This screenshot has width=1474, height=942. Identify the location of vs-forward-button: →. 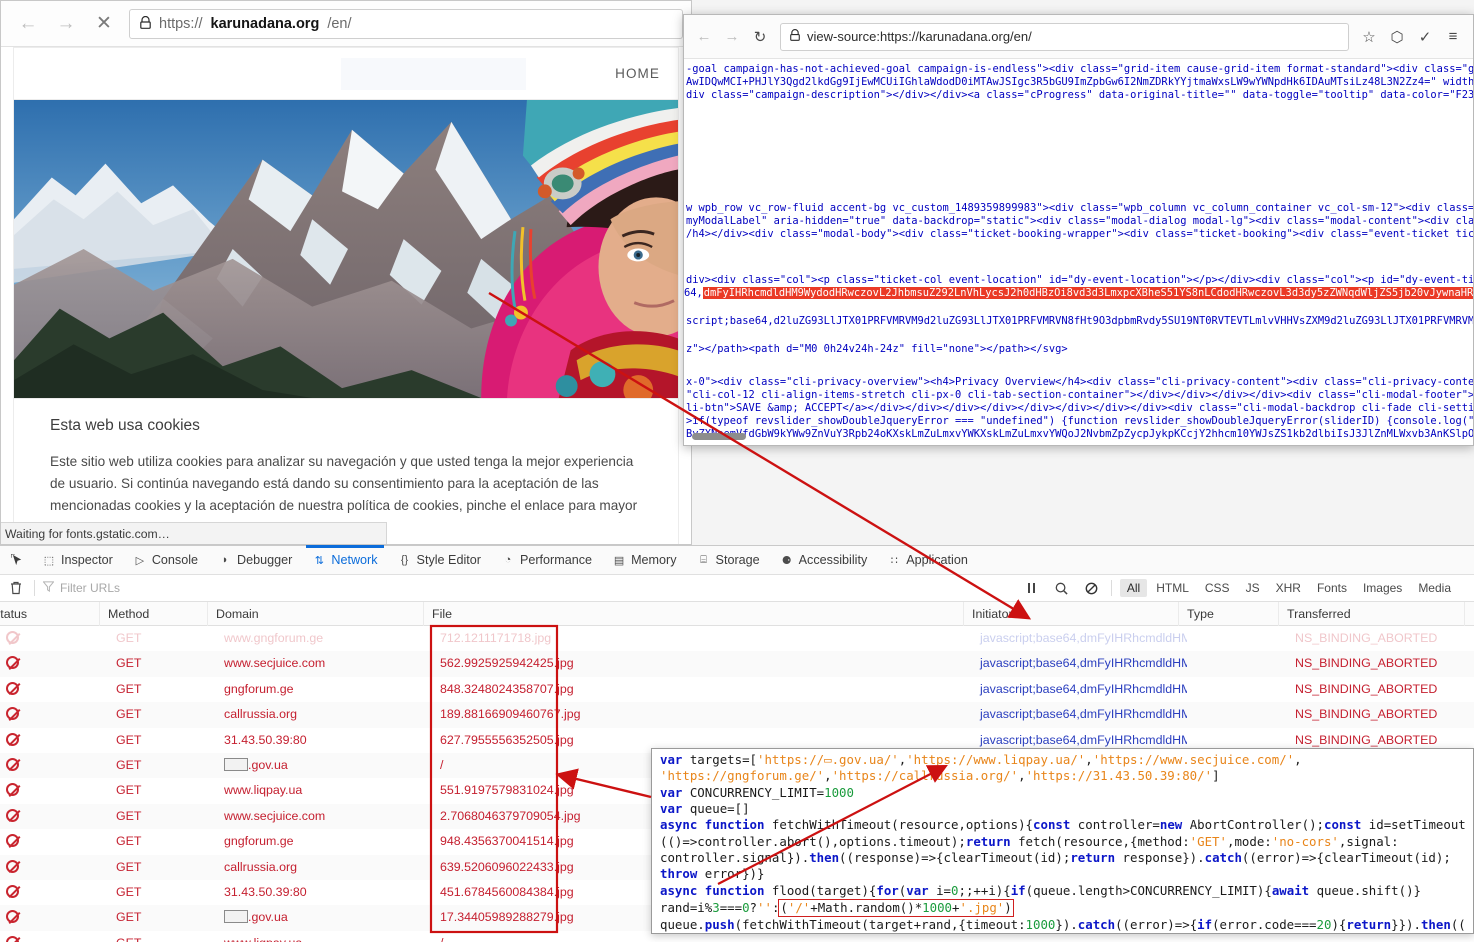
(732, 37).